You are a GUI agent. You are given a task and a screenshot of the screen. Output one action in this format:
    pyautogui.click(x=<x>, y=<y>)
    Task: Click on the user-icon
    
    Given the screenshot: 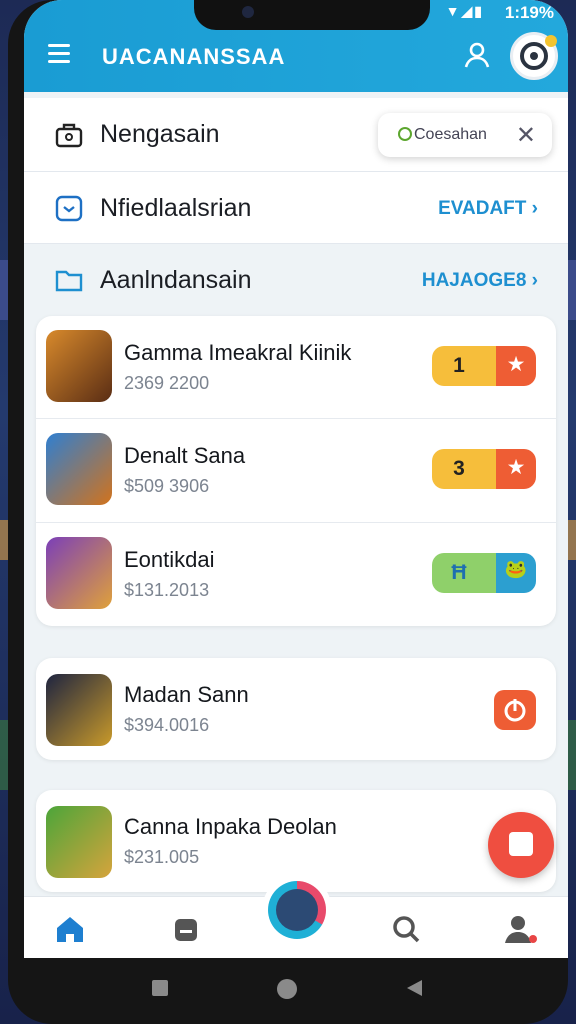 What is the action you would take?
    pyautogui.click(x=477, y=55)
    